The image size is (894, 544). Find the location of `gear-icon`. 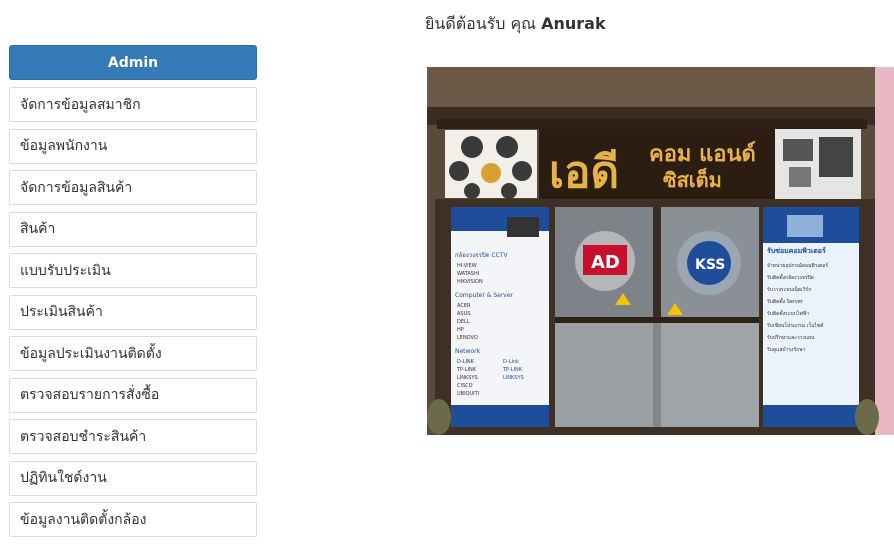

gear-icon is located at coordinates (472, 147).